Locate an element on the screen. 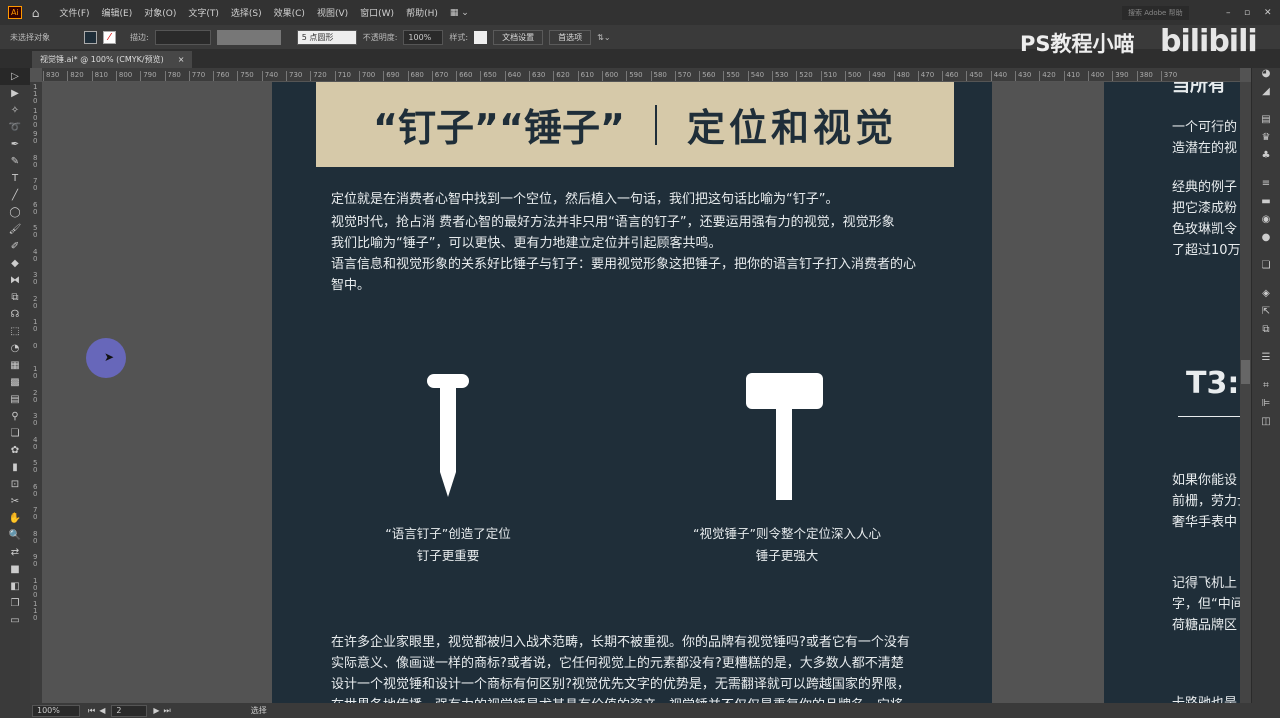 The height and width of the screenshot is (718, 1280). document-tab: 视觉锤.ai* @ 100% (CMYK/预览) × is located at coordinates (112, 59).